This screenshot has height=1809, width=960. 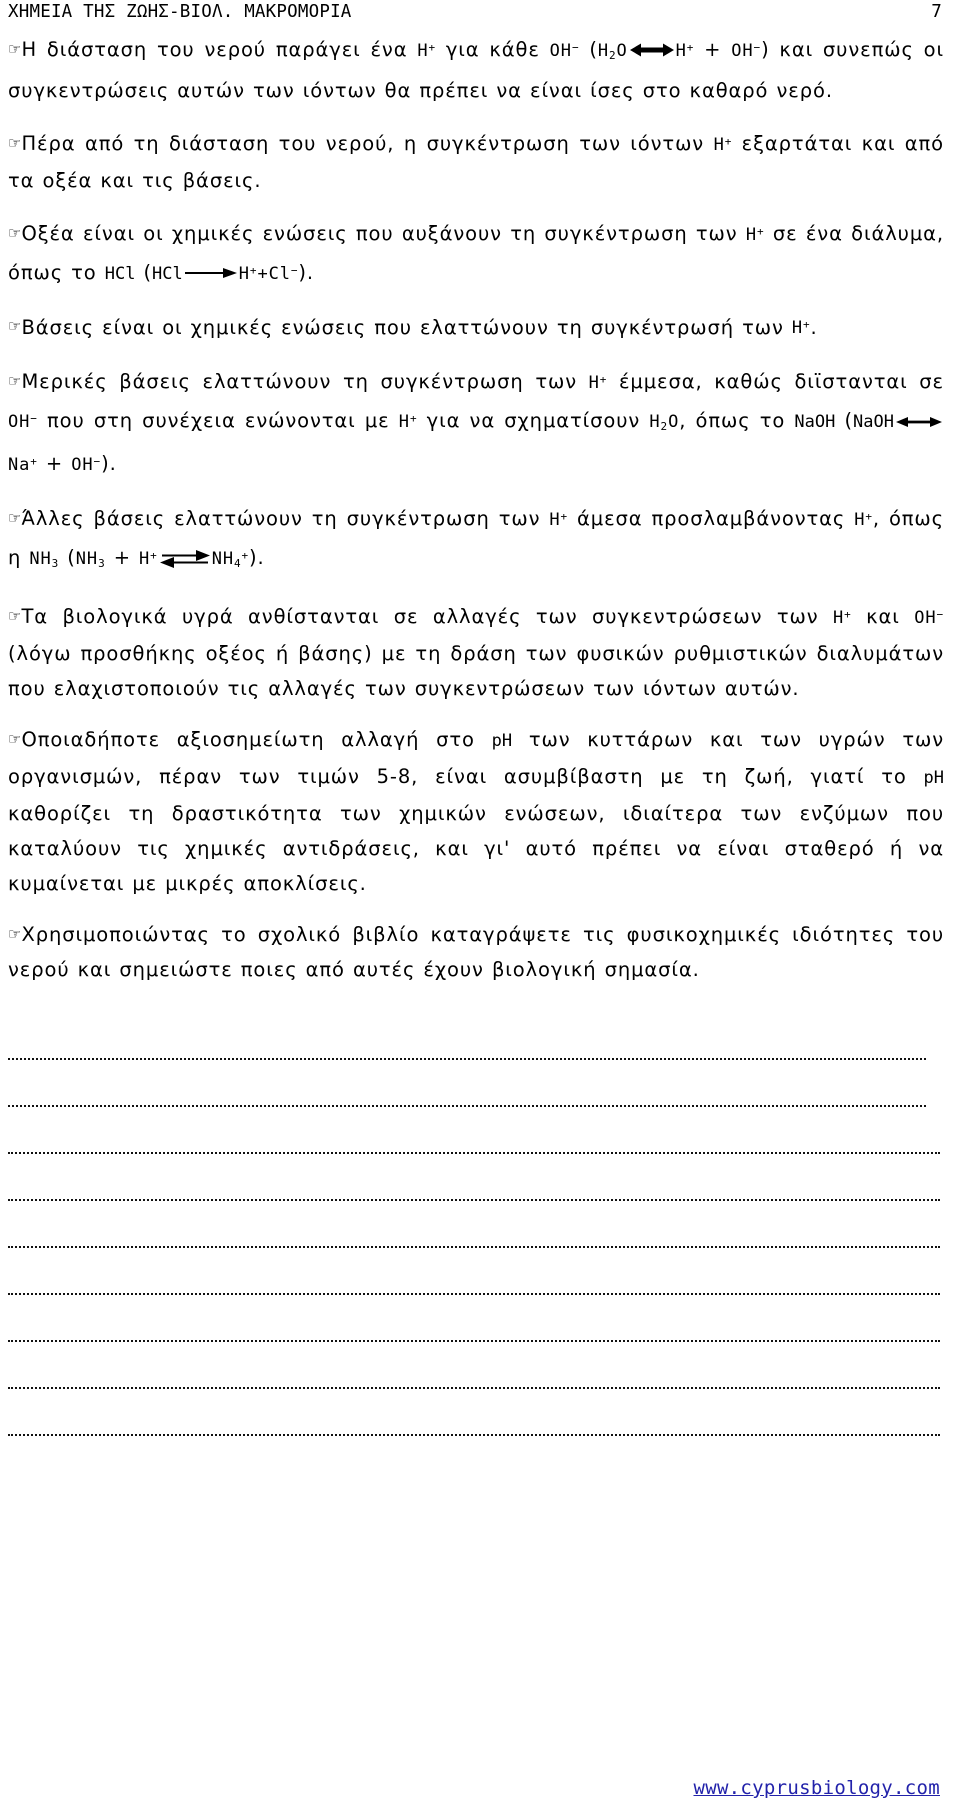 What do you see at coordinates (936, 12) in the screenshot?
I see `page-number: 7` at bounding box center [936, 12].